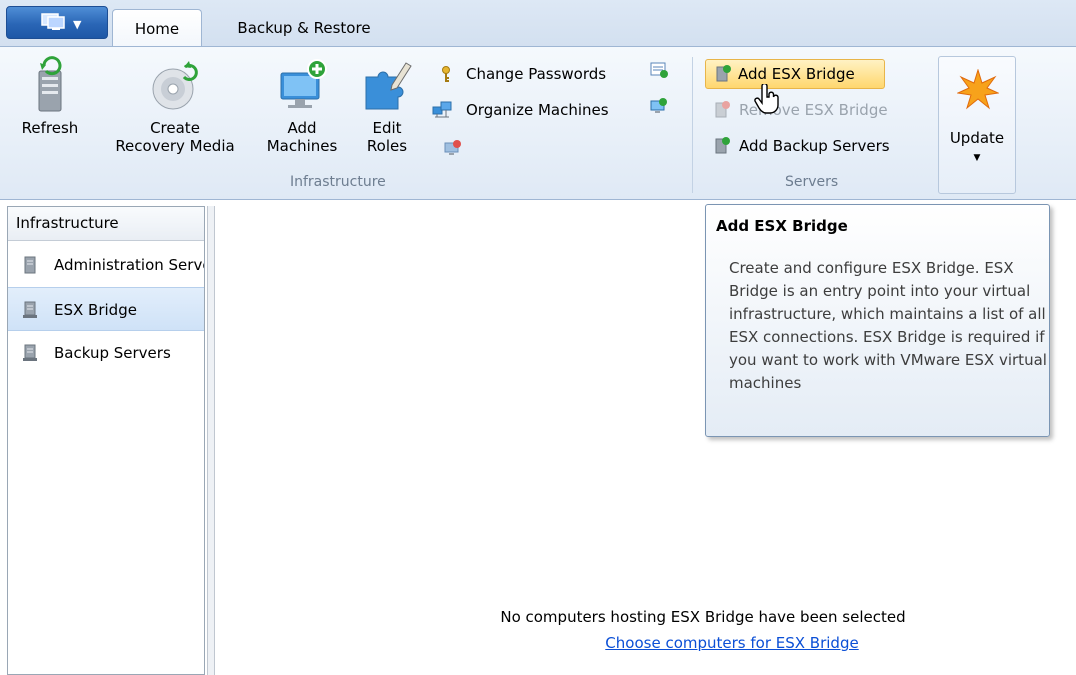 This screenshot has width=1076, height=675. I want to click on nav-item-administration-servers: Administration Servers, so click(106, 265).